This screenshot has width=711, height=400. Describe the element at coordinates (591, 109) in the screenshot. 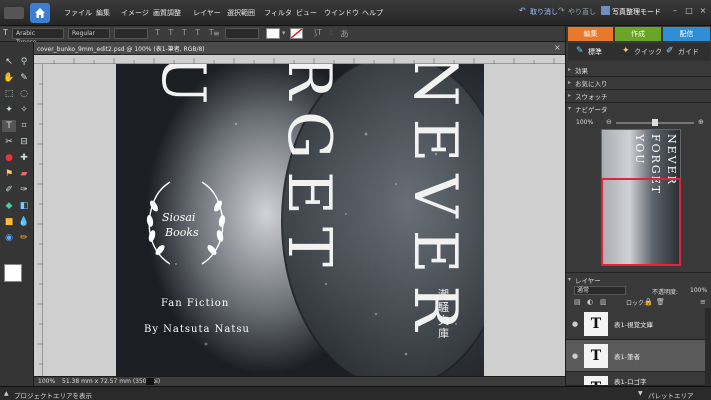

I see `panel-navigator-header: ナビゲータ` at that location.